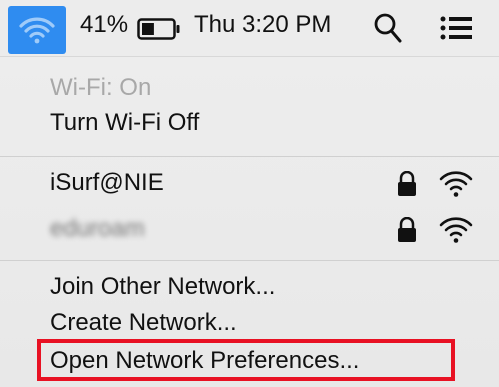 Image resolution: width=499 pixels, height=387 pixels. I want to click on network-item: eduroam, so click(249, 233).